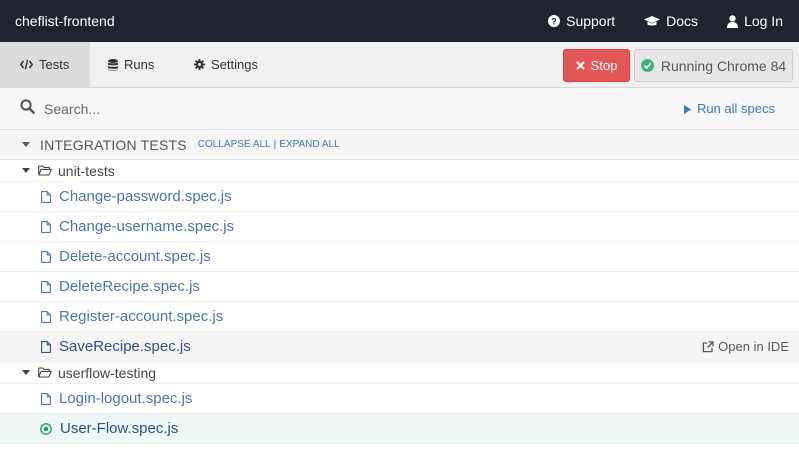  What do you see at coordinates (399, 21) in the screenshot?
I see `top-bar: cheflist-frontend ? Support Docs Log In` at bounding box center [399, 21].